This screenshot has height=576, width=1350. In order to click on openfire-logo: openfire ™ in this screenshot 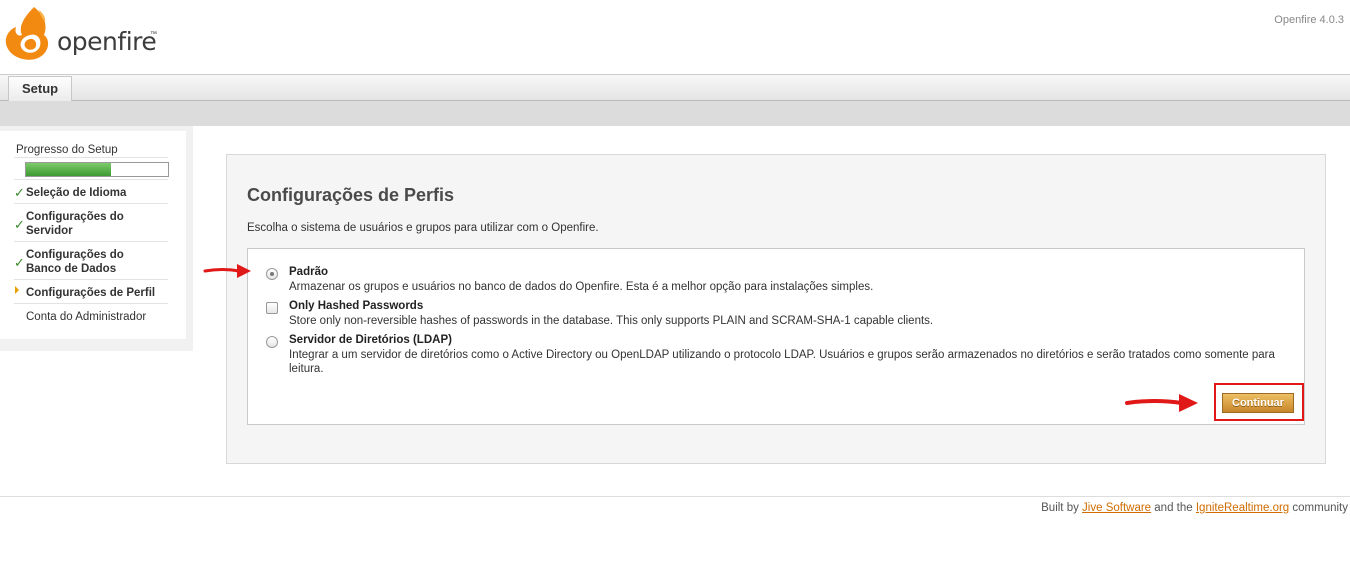, I will do `click(84, 35)`.